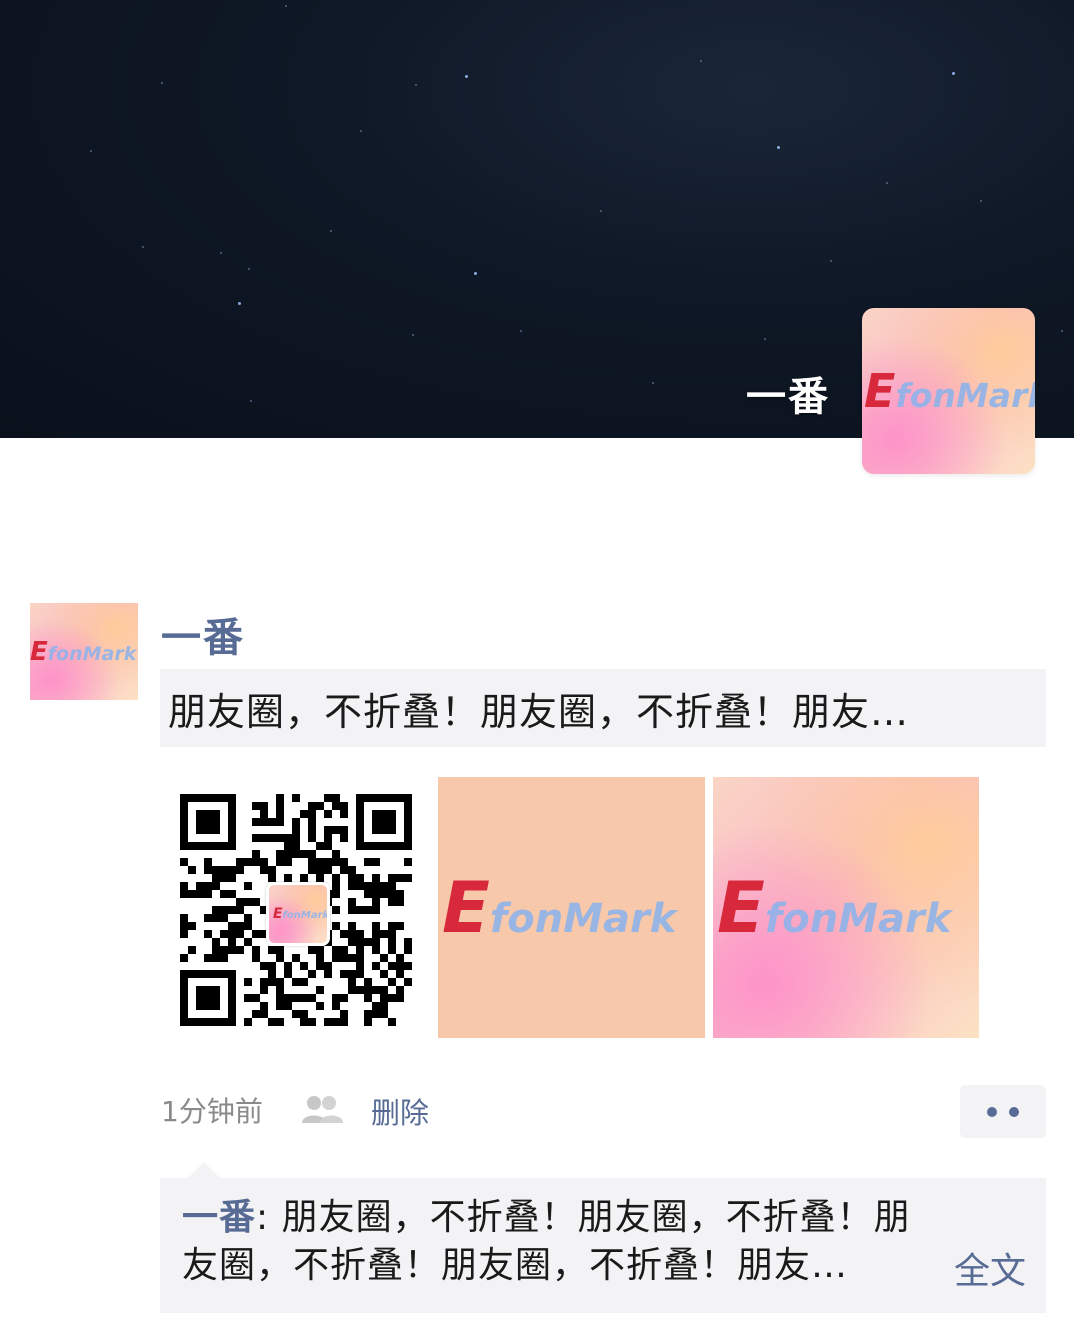 The width and height of the screenshot is (1074, 1343). I want to click on post-time: 1分钟前, so click(212, 1111).